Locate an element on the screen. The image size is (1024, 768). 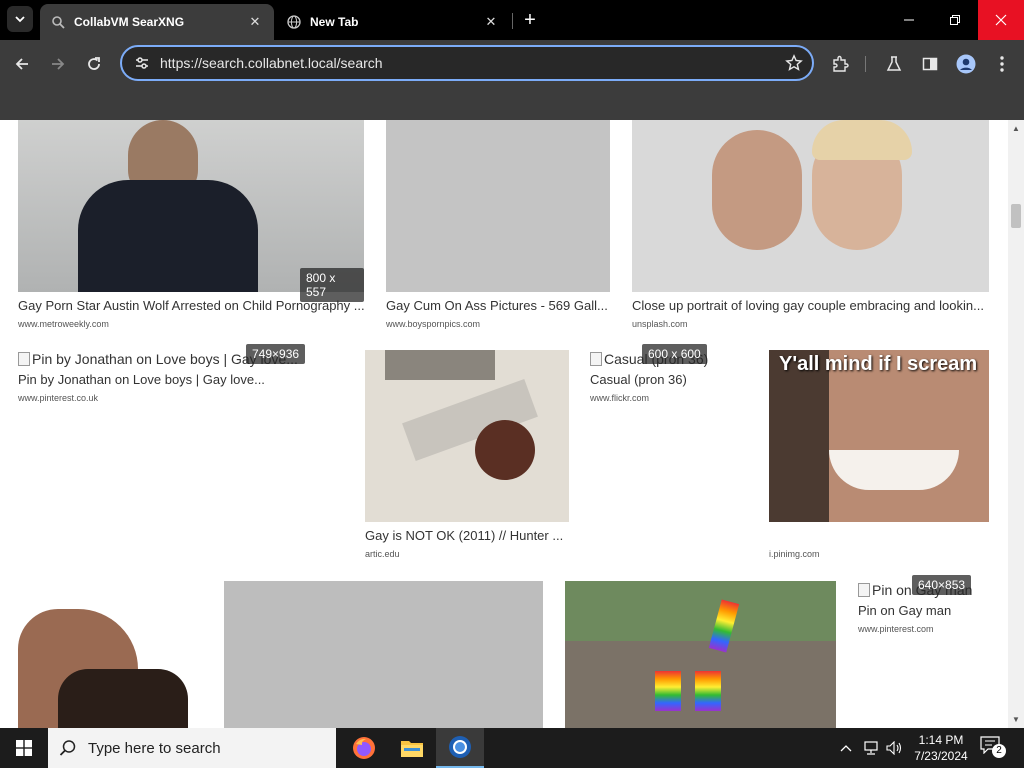
forward-button is located at coordinates (58, 64).